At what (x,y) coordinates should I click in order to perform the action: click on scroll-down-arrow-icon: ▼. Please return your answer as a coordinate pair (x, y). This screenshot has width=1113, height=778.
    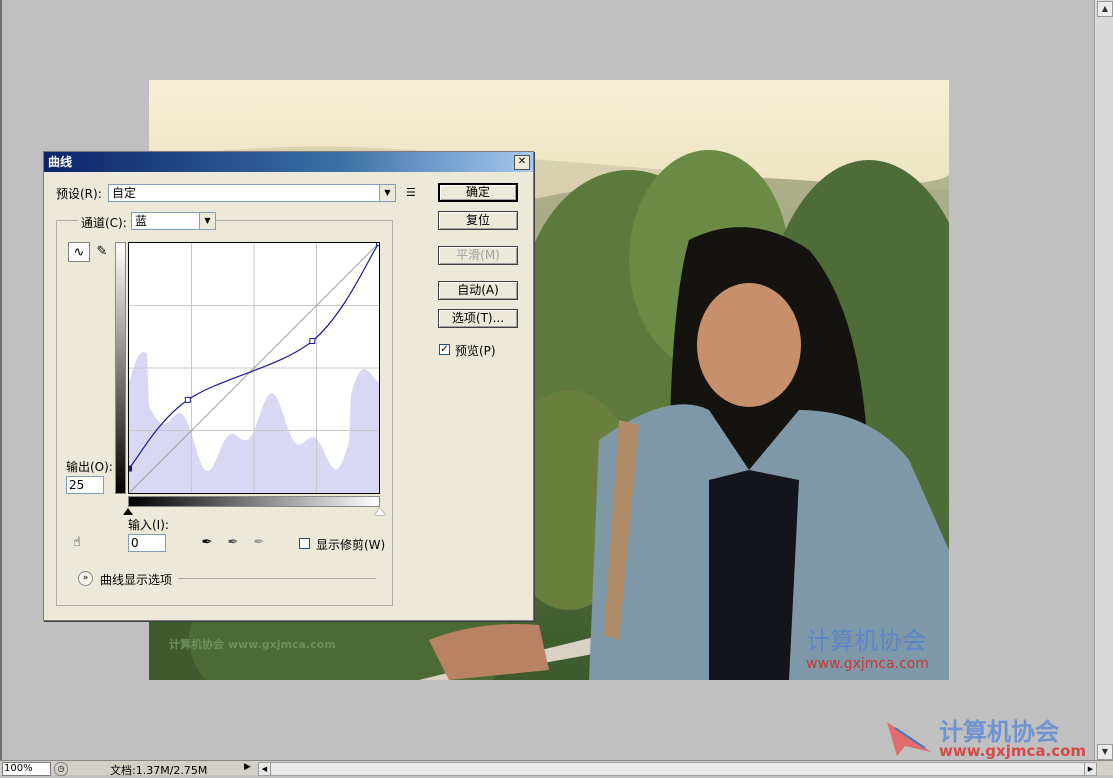
    Looking at the image, I should click on (1105, 752).